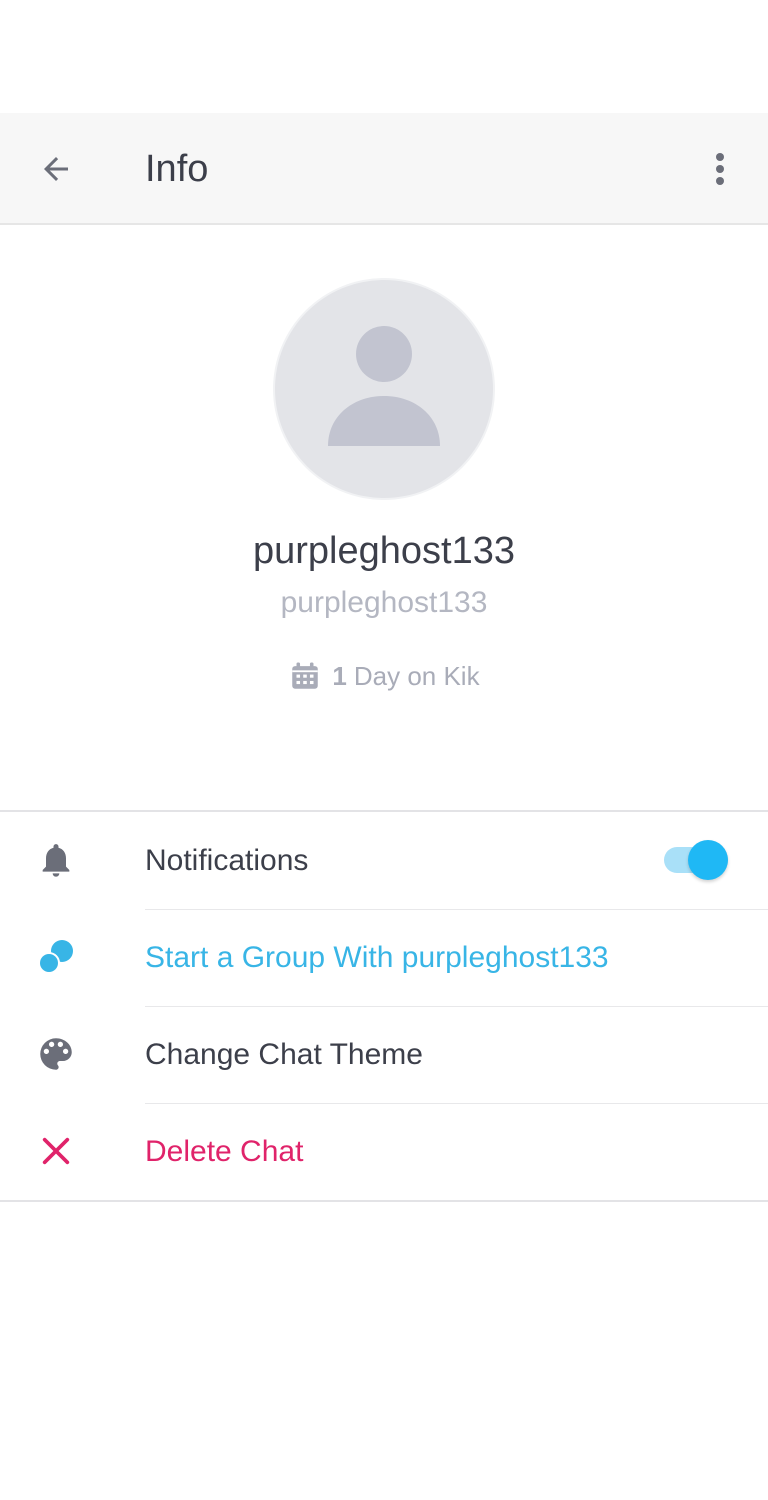 The height and width of the screenshot is (1500, 768). Describe the element at coordinates (177, 169) in the screenshot. I see `page-title: Info` at that location.